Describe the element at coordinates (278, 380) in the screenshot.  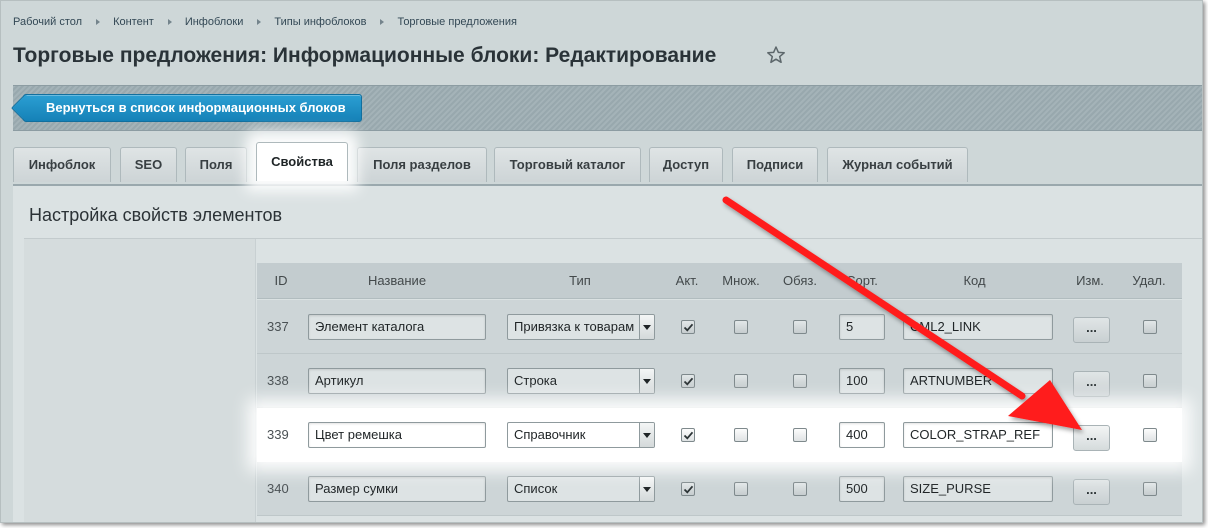
I see `property-id: 338` at that location.